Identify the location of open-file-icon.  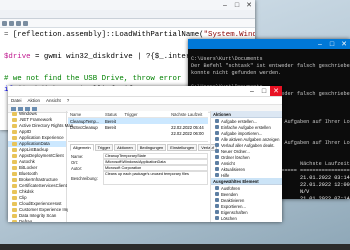
(11, 23).